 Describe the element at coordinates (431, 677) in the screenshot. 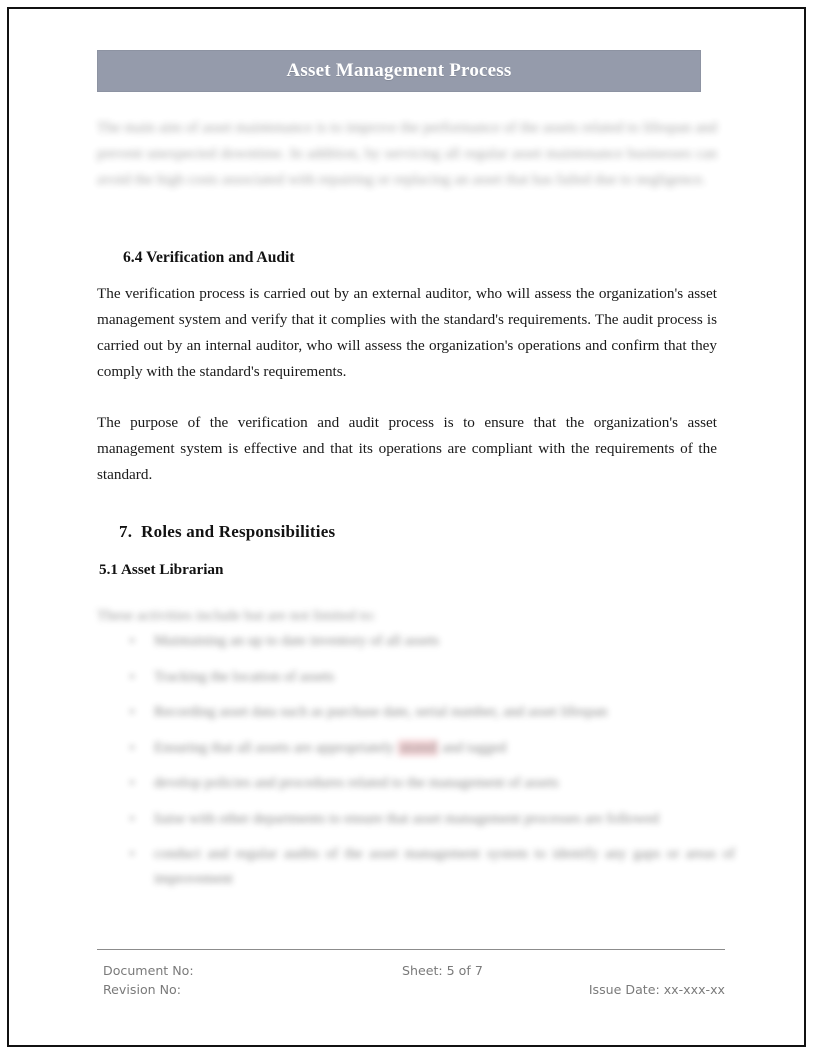

I see `list-item: Tracking the location of assets` at that location.